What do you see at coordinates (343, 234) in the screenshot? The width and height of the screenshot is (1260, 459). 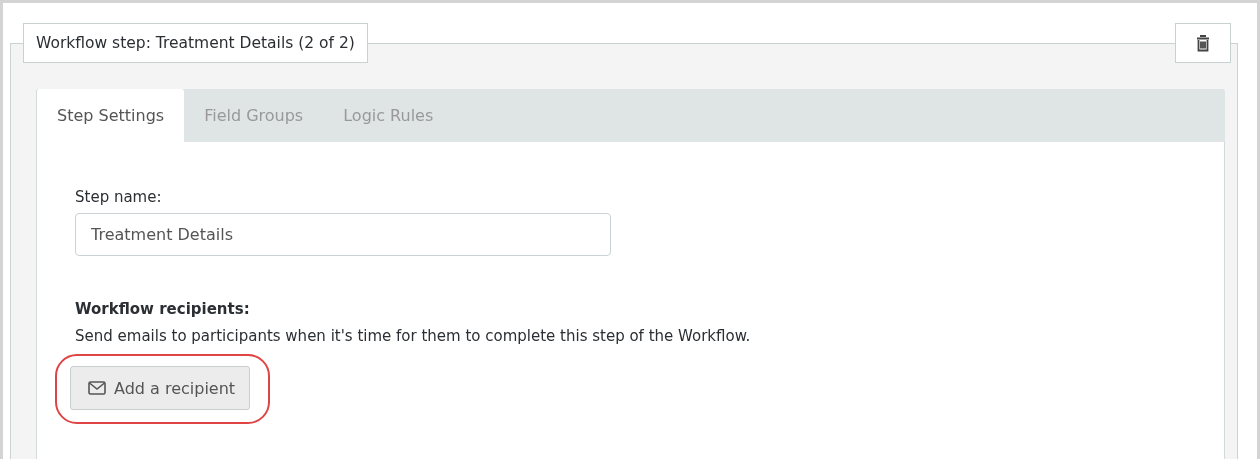 I see `step-name-field: Treatment Details` at bounding box center [343, 234].